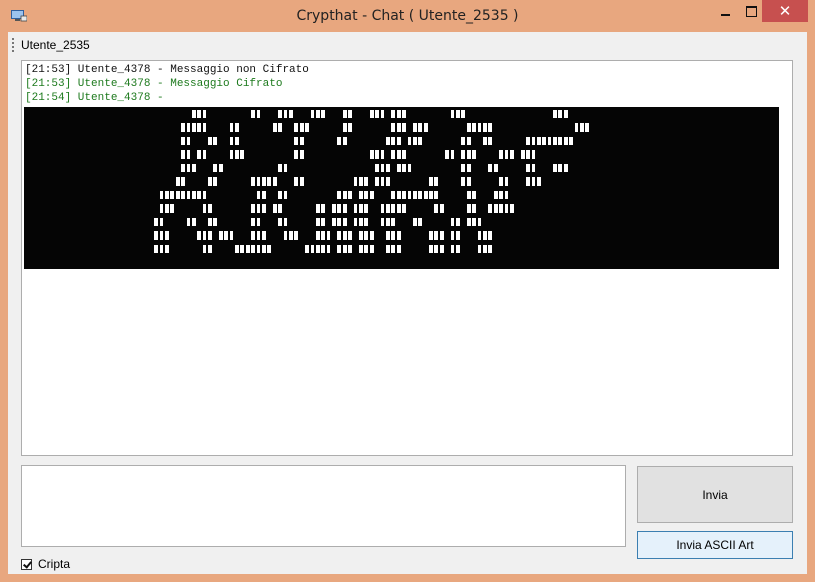 This screenshot has width=815, height=582. I want to click on close-icon: ✕, so click(785, 10).